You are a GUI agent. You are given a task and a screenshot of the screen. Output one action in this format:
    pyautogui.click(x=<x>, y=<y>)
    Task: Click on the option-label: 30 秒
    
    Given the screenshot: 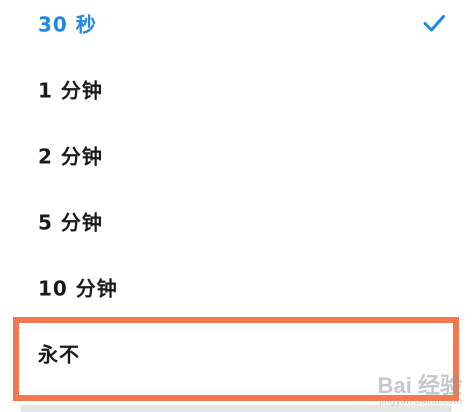 What is the action you would take?
    pyautogui.click(x=67, y=24)
    